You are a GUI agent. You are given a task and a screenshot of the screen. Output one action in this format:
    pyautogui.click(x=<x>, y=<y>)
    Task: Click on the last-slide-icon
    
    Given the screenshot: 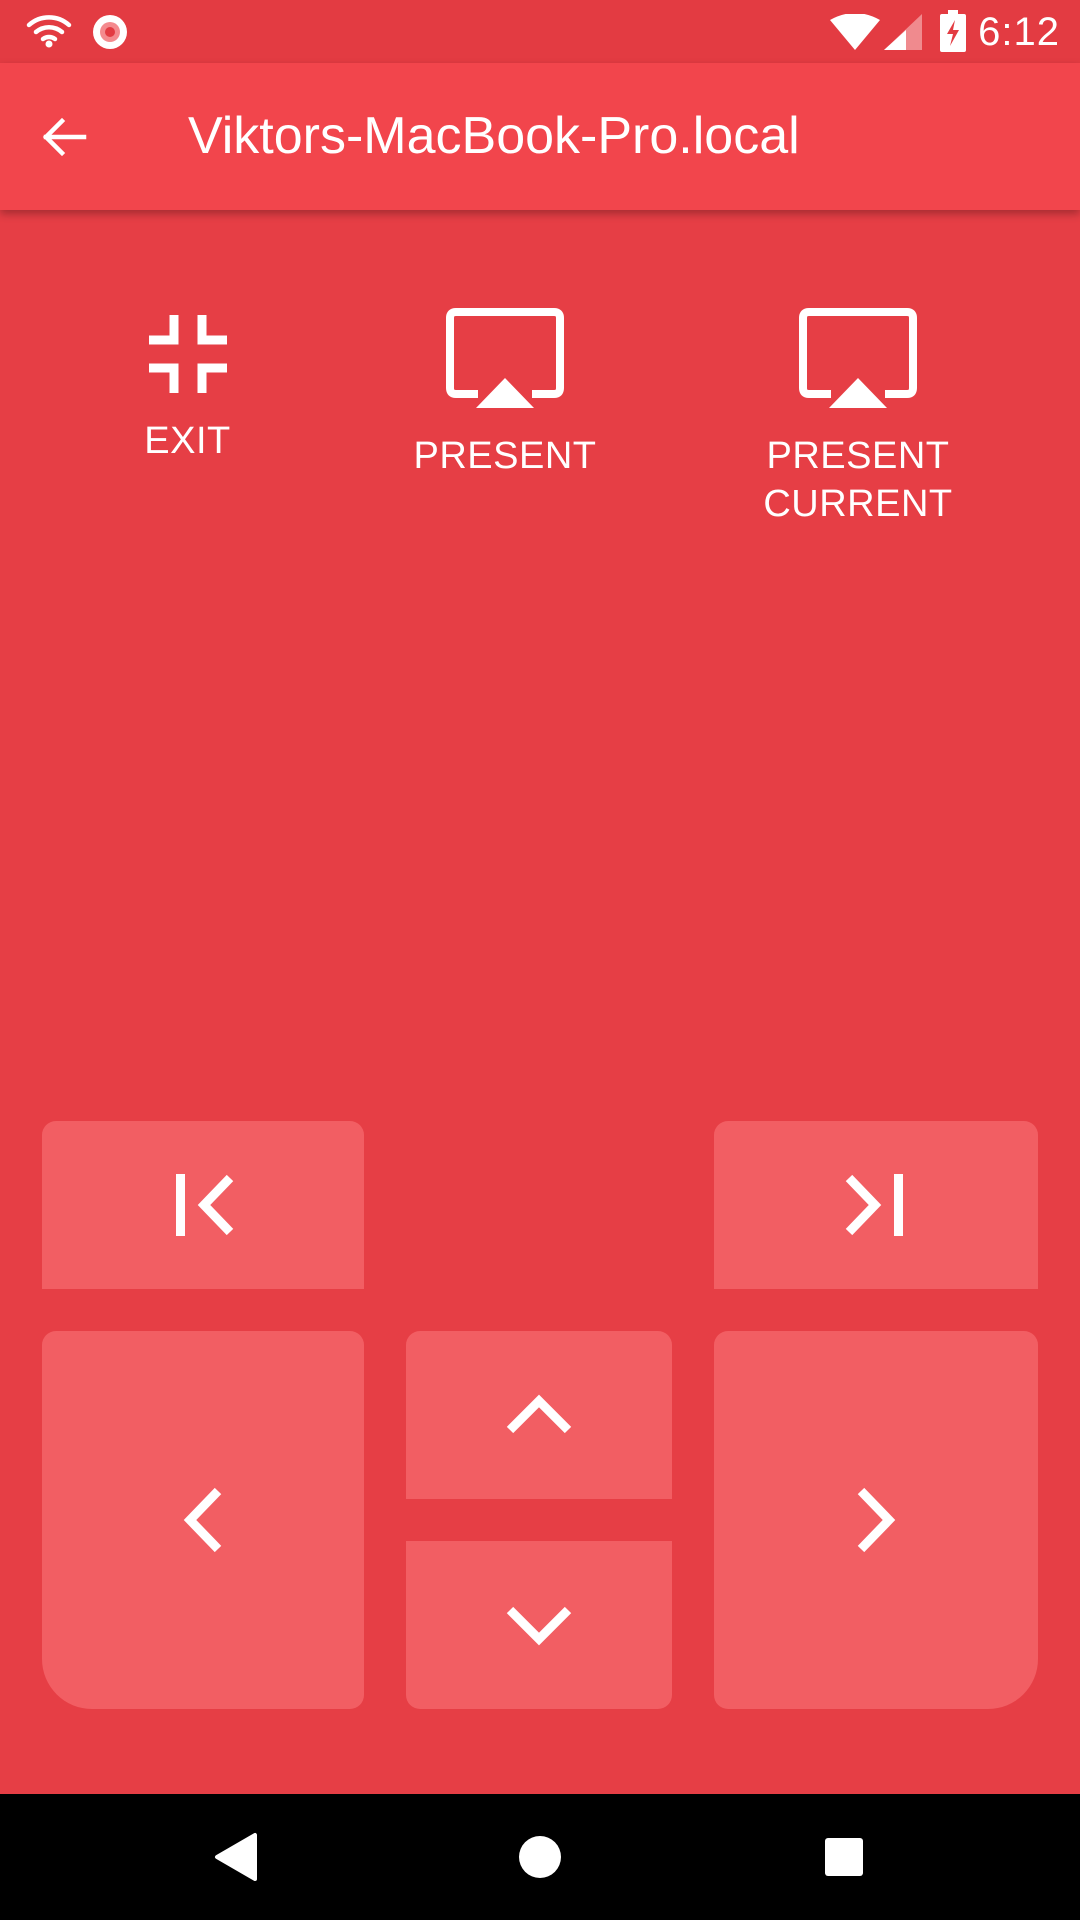 What is the action you would take?
    pyautogui.click(x=874, y=1205)
    